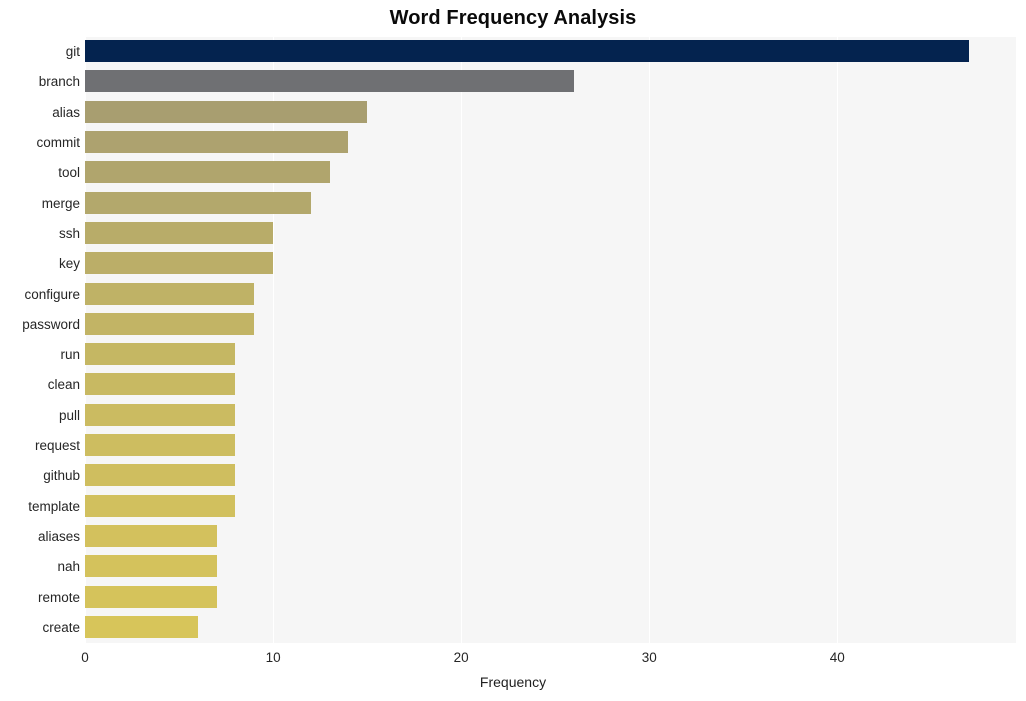 The height and width of the screenshot is (701, 1026). Describe the element at coordinates (170, 323) in the screenshot. I see `bar-password` at that location.